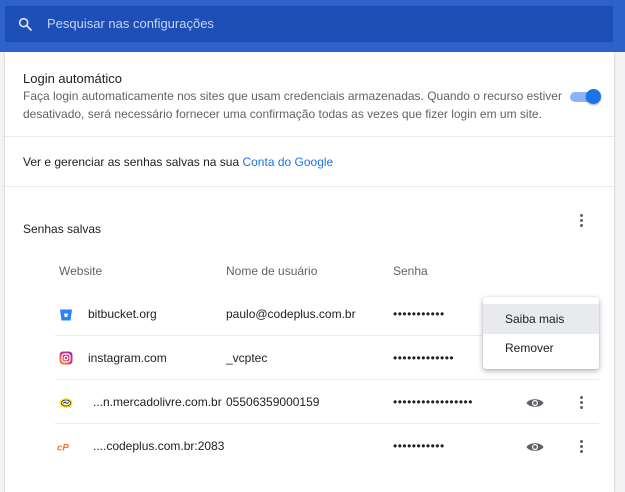 This screenshot has height=492, width=625. What do you see at coordinates (157, 402) in the screenshot?
I see `row-website: ...n.mercadolivre.com.br` at bounding box center [157, 402].